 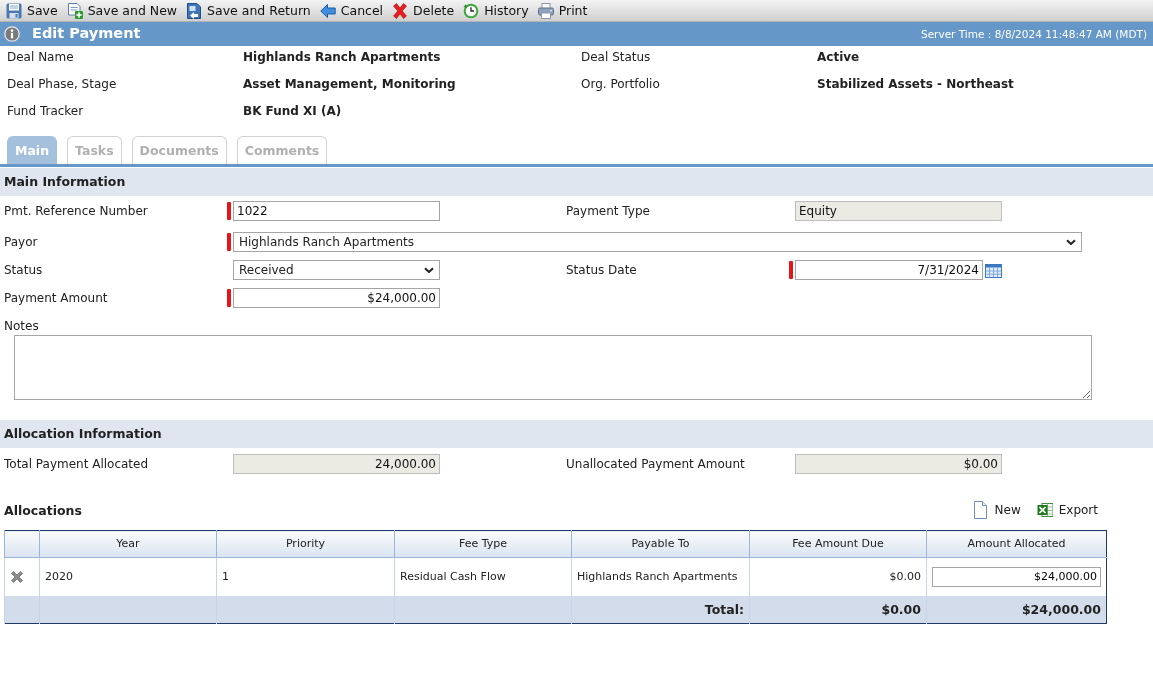 What do you see at coordinates (993, 270) in the screenshot?
I see `calendar-icon` at bounding box center [993, 270].